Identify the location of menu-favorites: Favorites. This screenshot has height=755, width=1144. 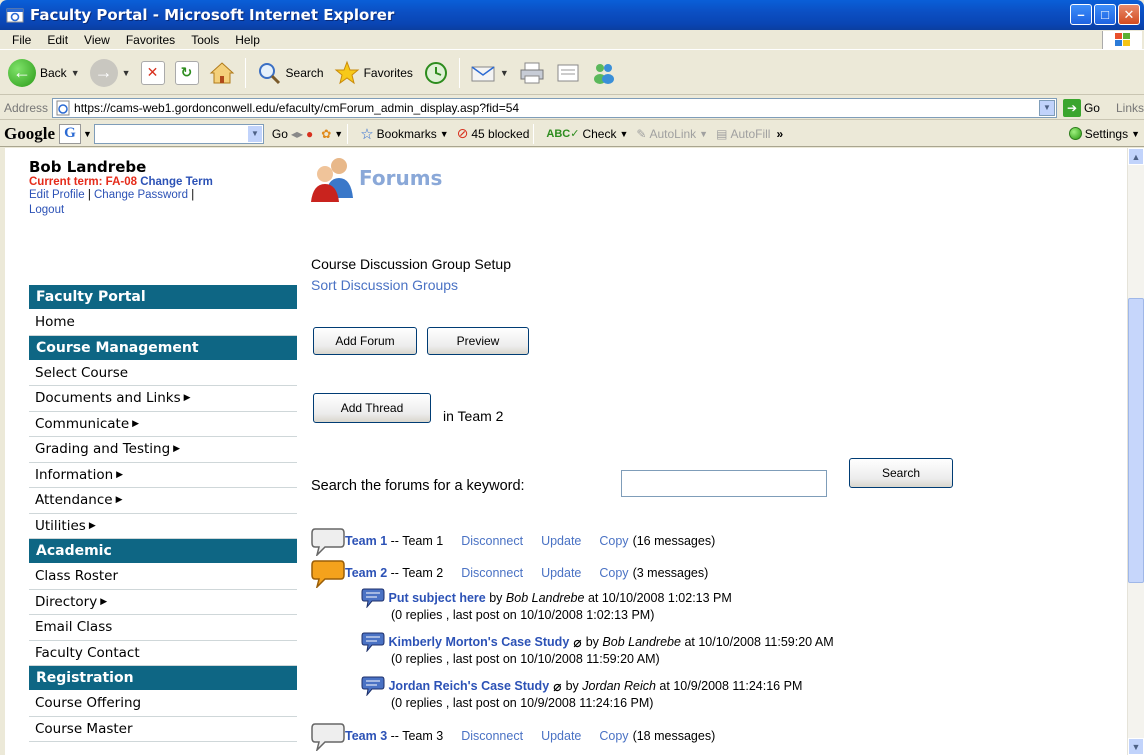
(150, 40).